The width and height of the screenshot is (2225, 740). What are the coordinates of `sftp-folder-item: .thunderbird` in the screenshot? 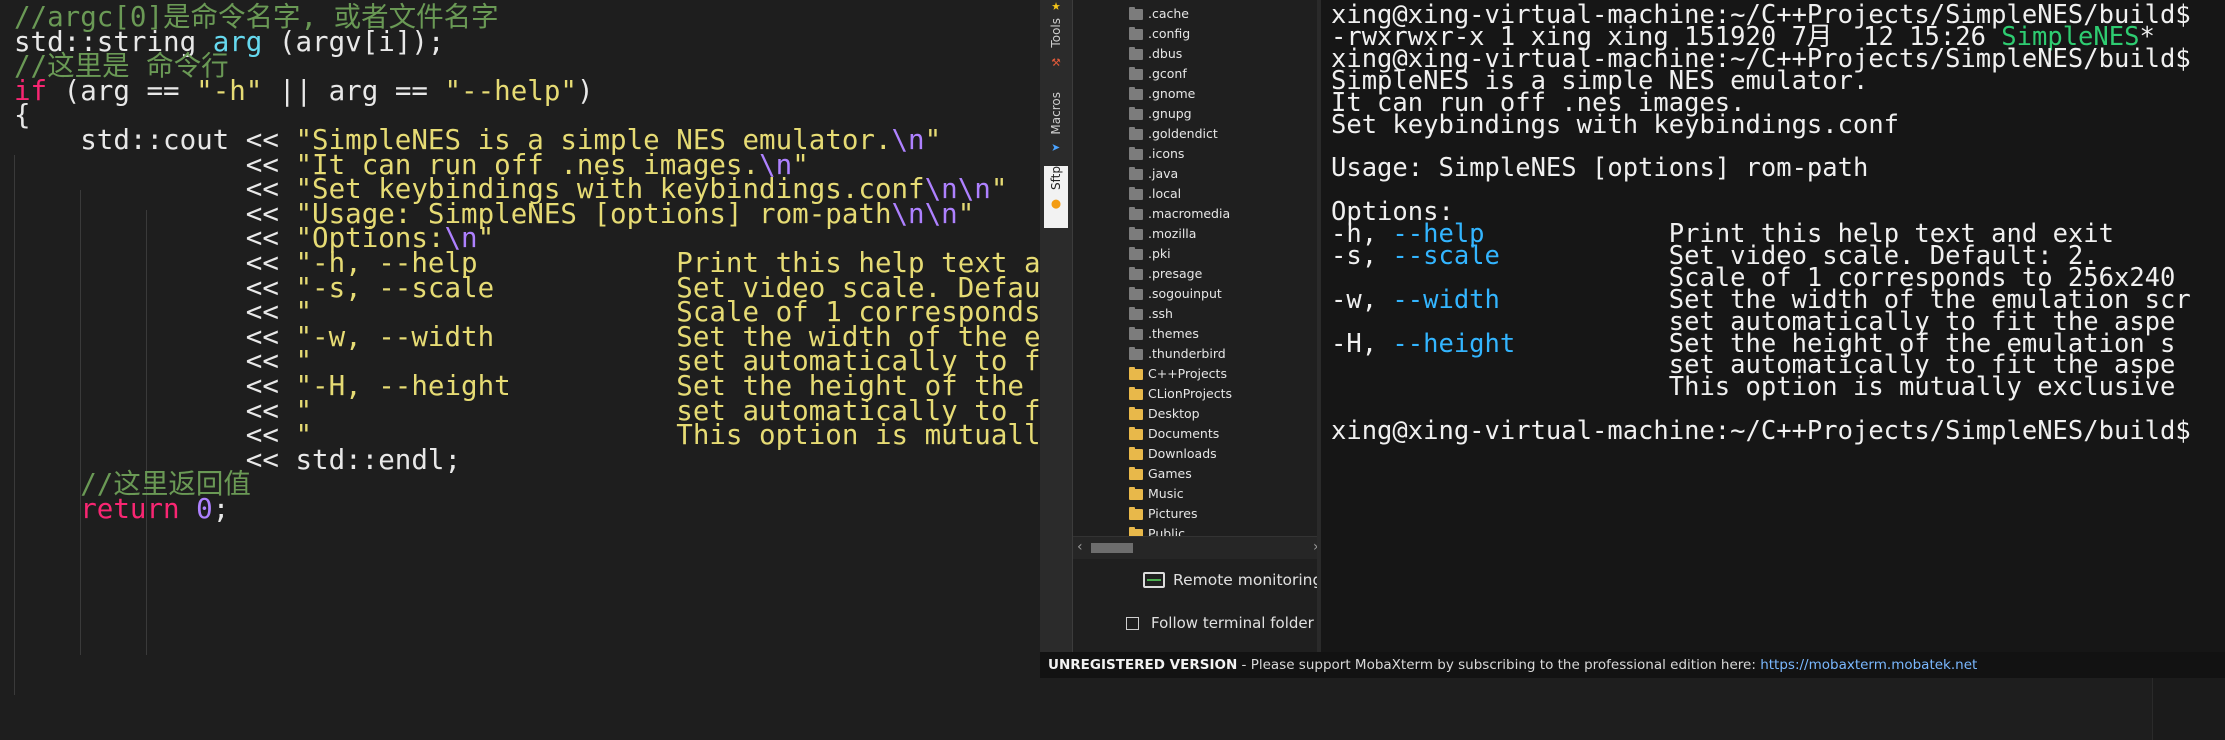 It's located at (1177, 354).